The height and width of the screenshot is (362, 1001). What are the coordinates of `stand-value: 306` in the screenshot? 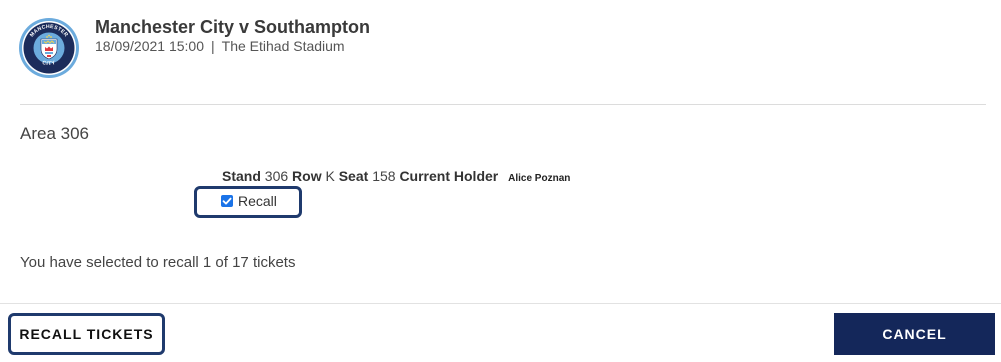 It's located at (276, 176).